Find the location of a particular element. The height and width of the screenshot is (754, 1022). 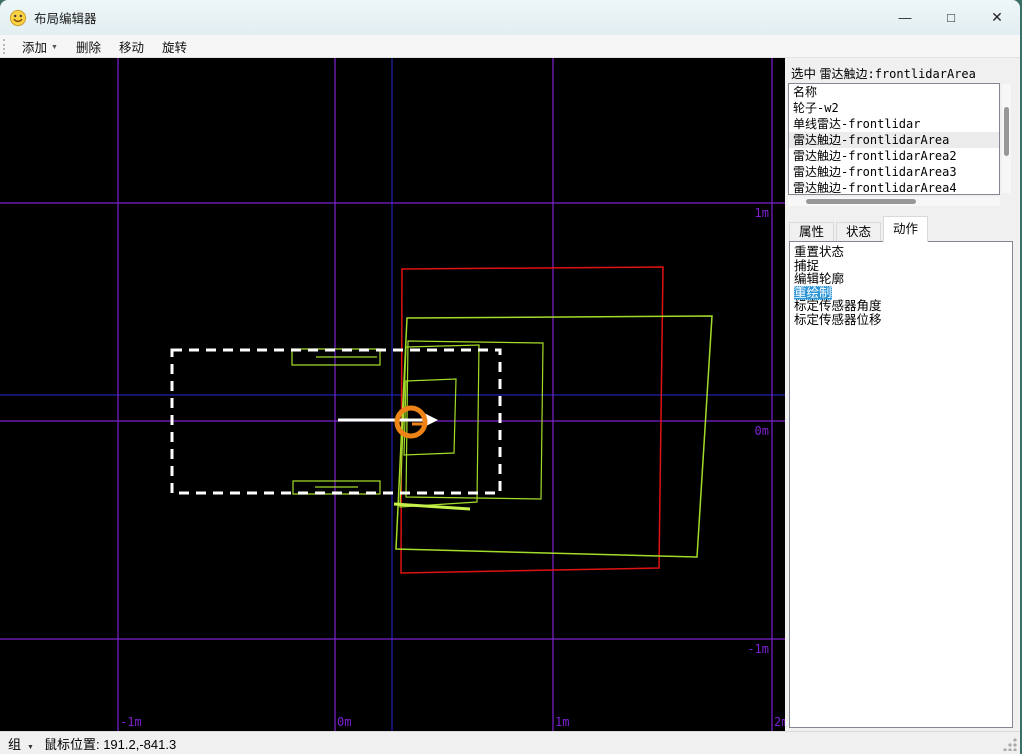

resize-grip is located at coordinates (1010, 744).